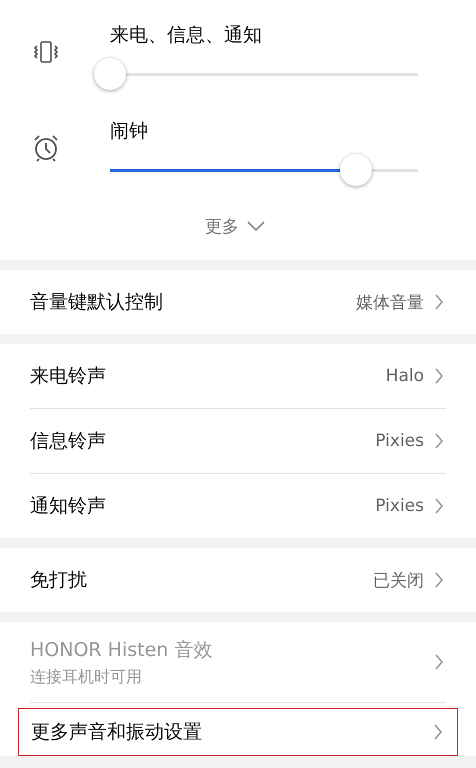 The width and height of the screenshot is (476, 768). I want to click on row-label: 通知铃声, so click(68, 506).